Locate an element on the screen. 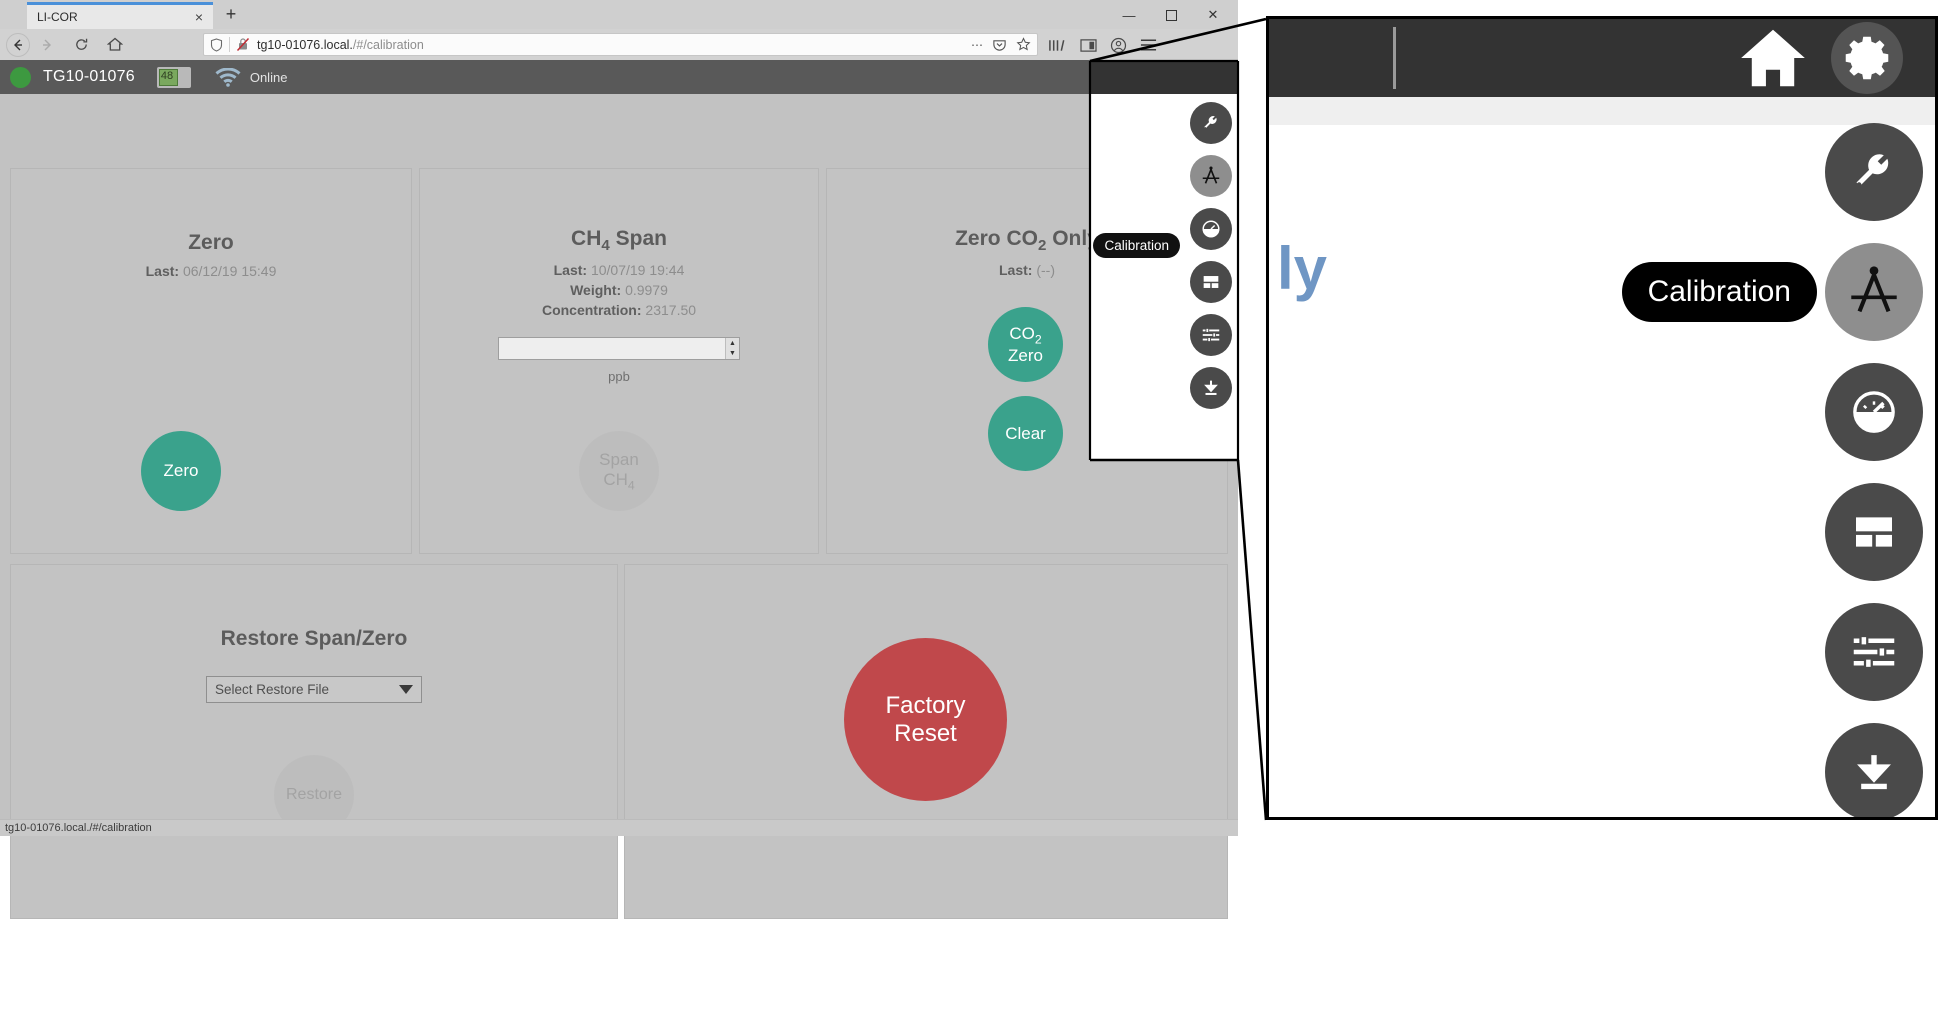  panel-ch4-title: CH4 Span is located at coordinates (619, 240).